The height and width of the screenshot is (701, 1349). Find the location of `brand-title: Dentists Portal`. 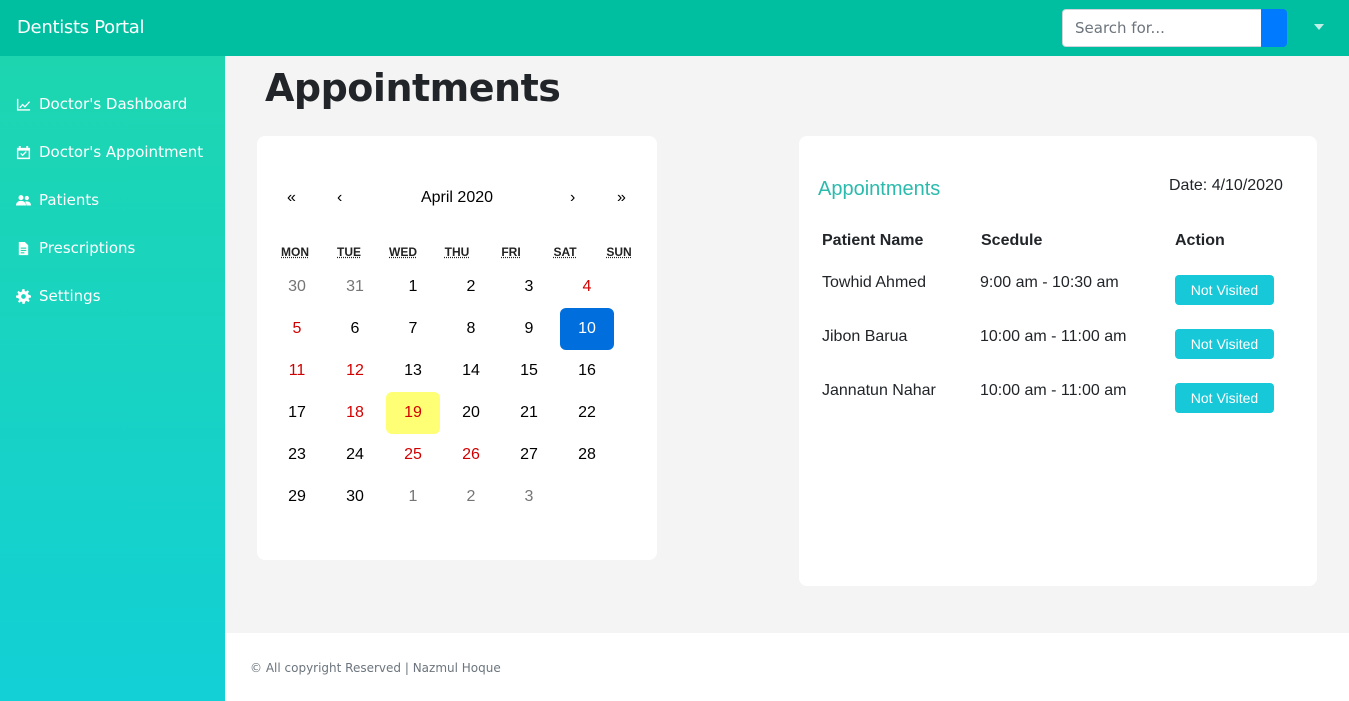

brand-title: Dentists Portal is located at coordinates (80, 27).